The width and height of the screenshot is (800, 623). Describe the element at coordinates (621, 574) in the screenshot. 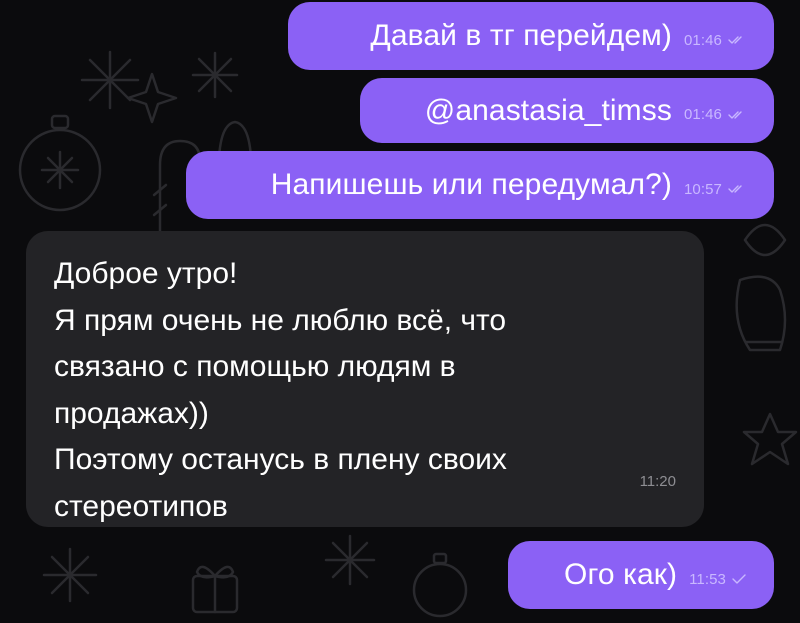

I see `message-text: Ого как)` at that location.